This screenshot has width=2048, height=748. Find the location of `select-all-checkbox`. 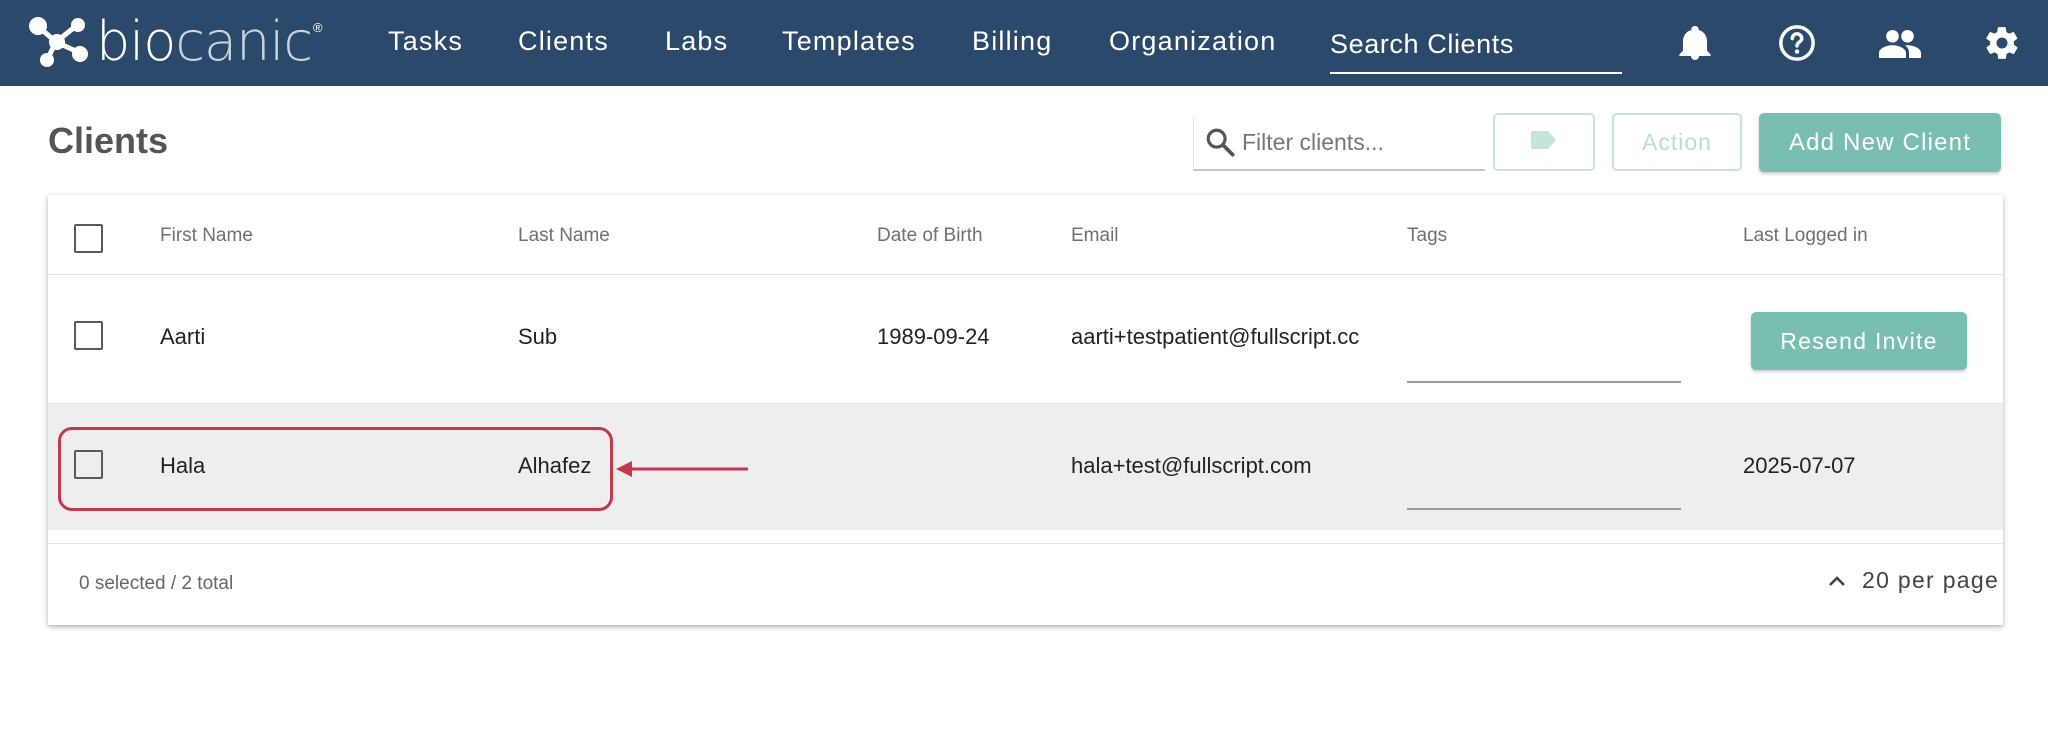

select-all-checkbox is located at coordinates (88, 238).